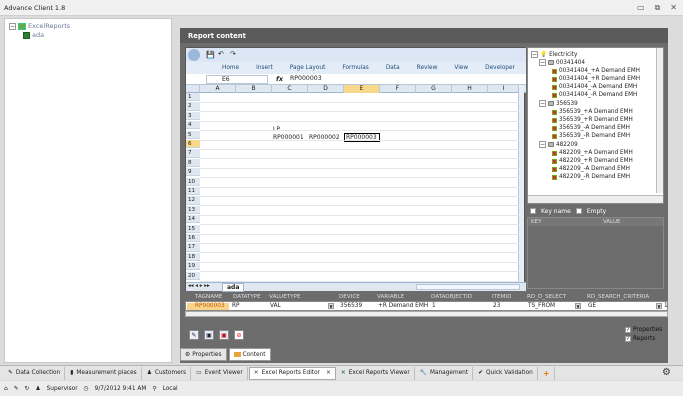 The image size is (683, 396). Describe the element at coordinates (591, 177) in the screenshot. I see `tree-node-channel: 482209_-R Demand EMH` at that location.